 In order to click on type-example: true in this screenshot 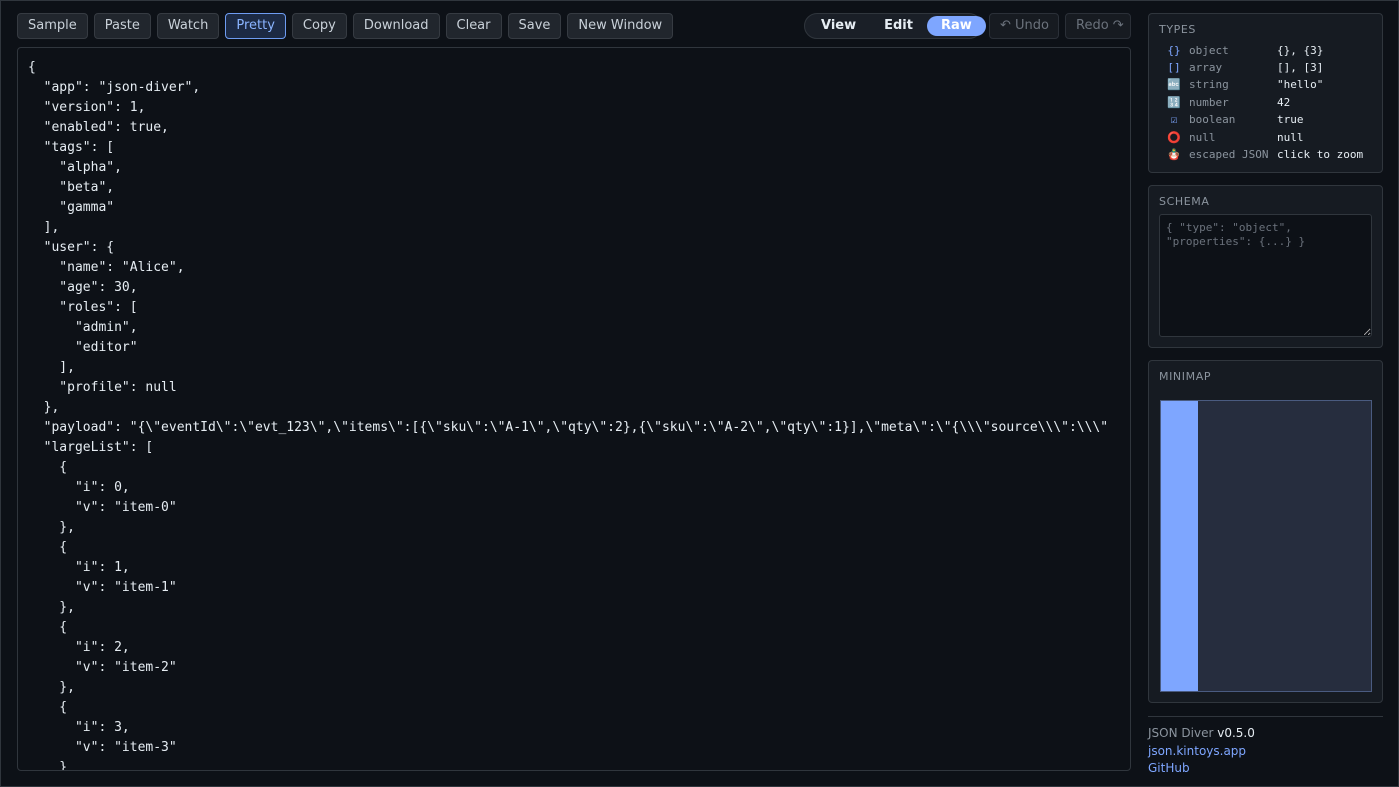, I will do `click(1290, 119)`.